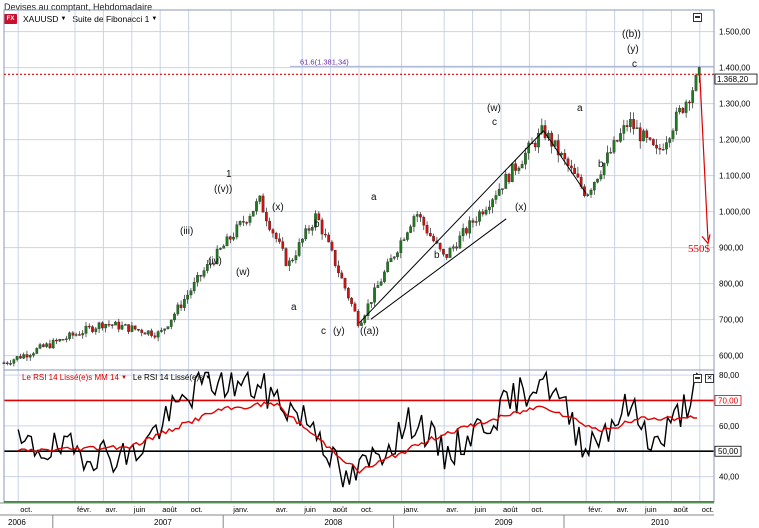 Image resolution: width=759 pixels, height=528 pixels. Describe the element at coordinates (208, 377) in the screenshot. I see `chevron-down-icon: ▼` at that location.